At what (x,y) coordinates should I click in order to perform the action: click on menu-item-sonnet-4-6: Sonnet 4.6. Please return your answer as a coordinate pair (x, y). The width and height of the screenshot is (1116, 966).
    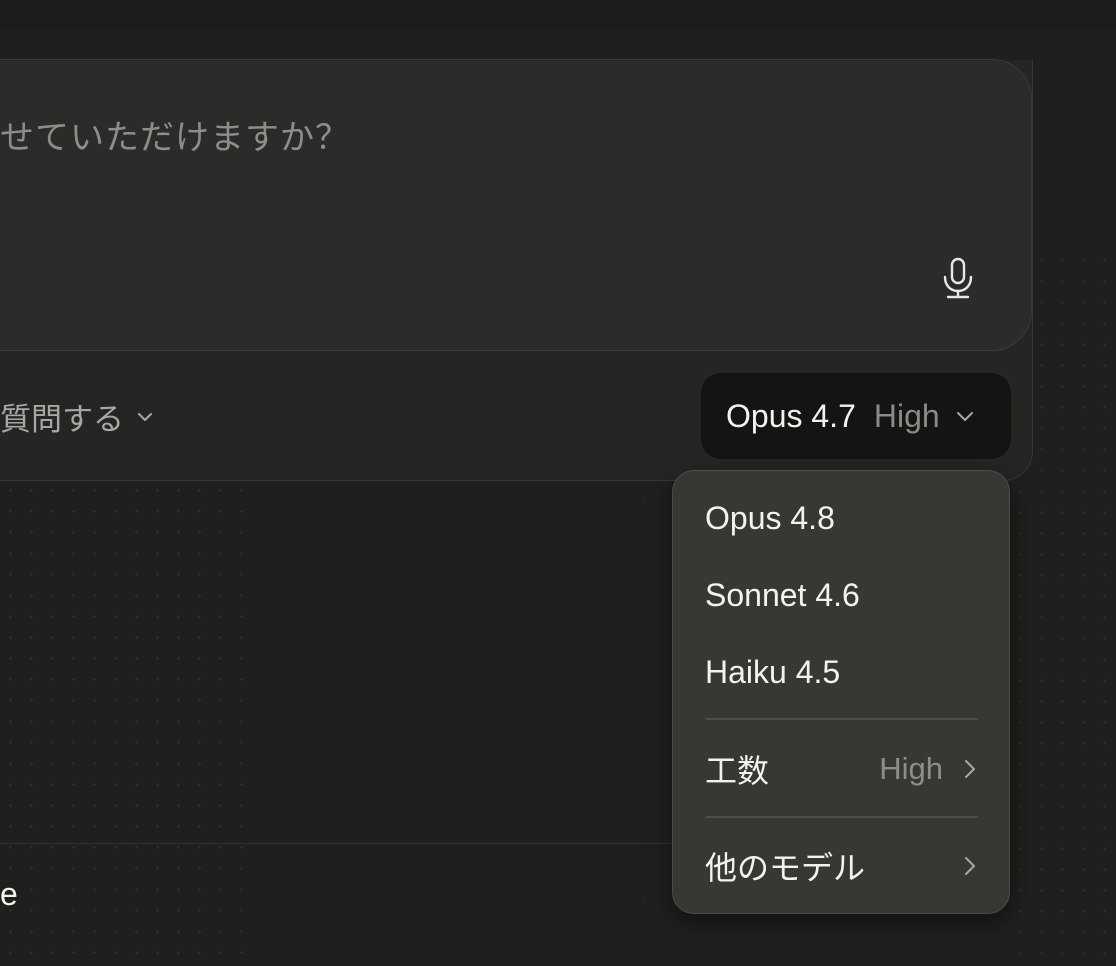
    Looking at the image, I should click on (841, 595).